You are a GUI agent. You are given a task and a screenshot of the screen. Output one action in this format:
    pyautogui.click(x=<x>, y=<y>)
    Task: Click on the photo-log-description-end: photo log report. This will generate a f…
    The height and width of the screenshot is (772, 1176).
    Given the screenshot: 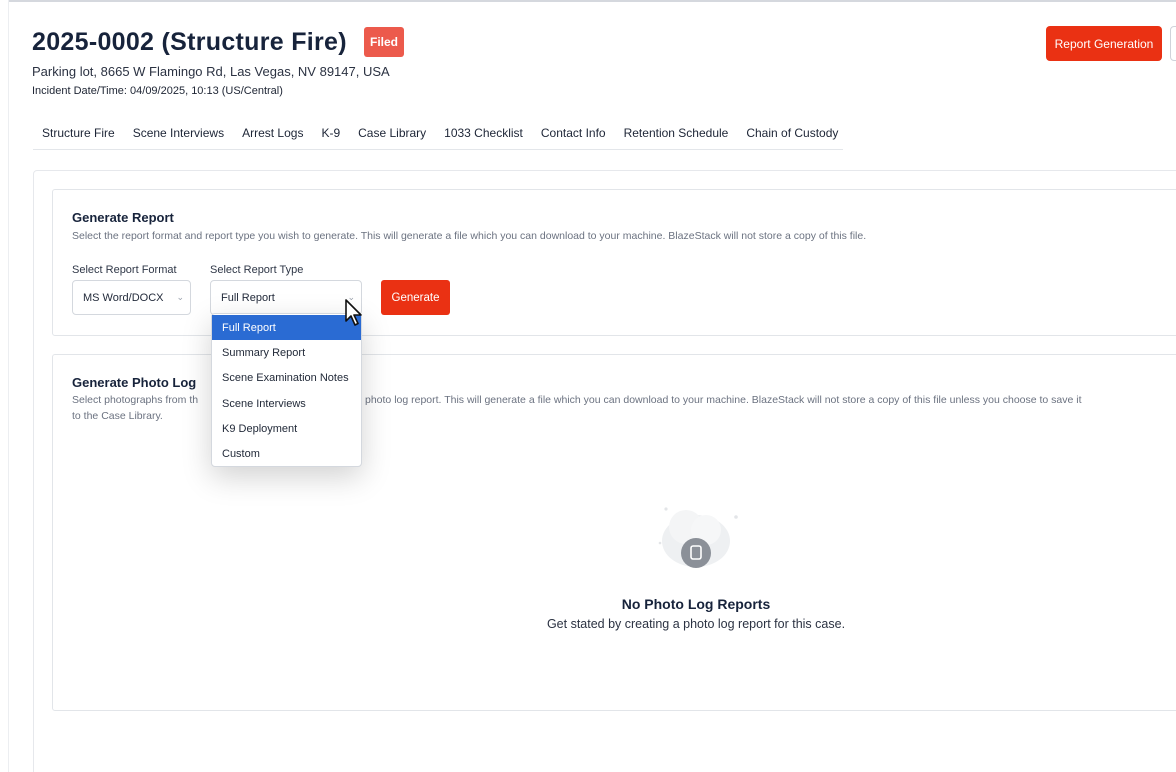 What is the action you would take?
    pyautogui.click(x=723, y=400)
    